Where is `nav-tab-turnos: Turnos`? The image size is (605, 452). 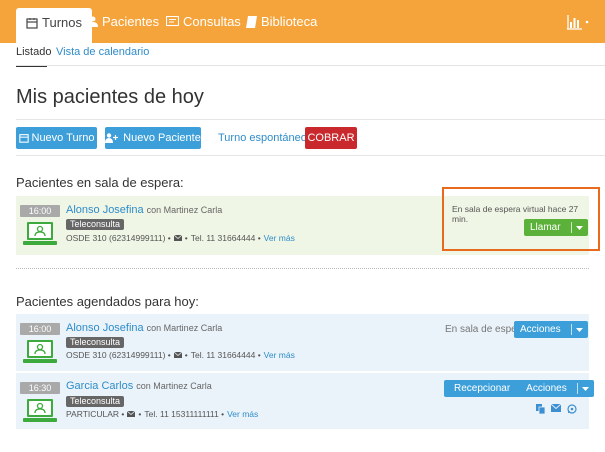 nav-tab-turnos: Turnos is located at coordinates (54, 25).